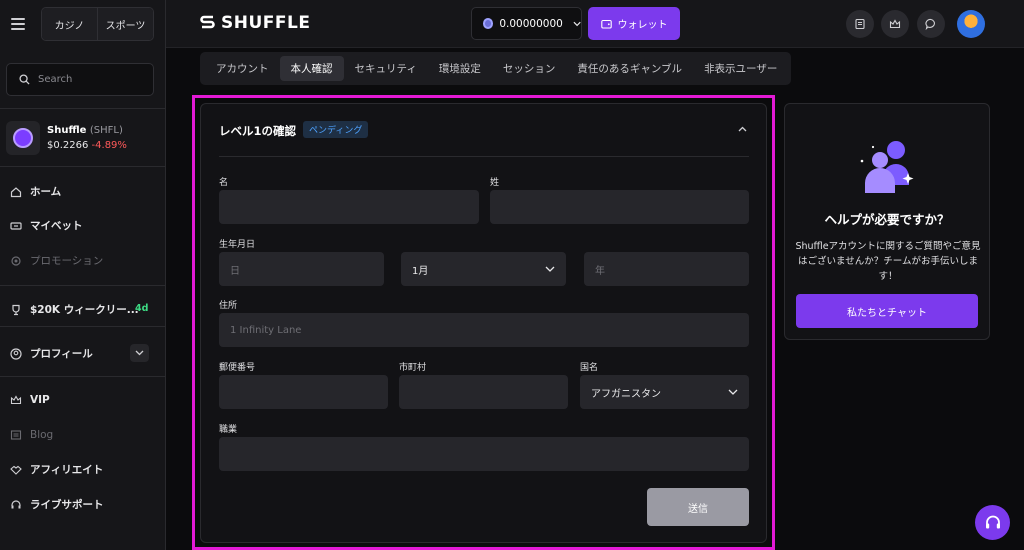 Image resolution: width=1024 pixels, height=550 pixels. Describe the element at coordinates (80, 79) in the screenshot. I see `search-input: Search` at that location.